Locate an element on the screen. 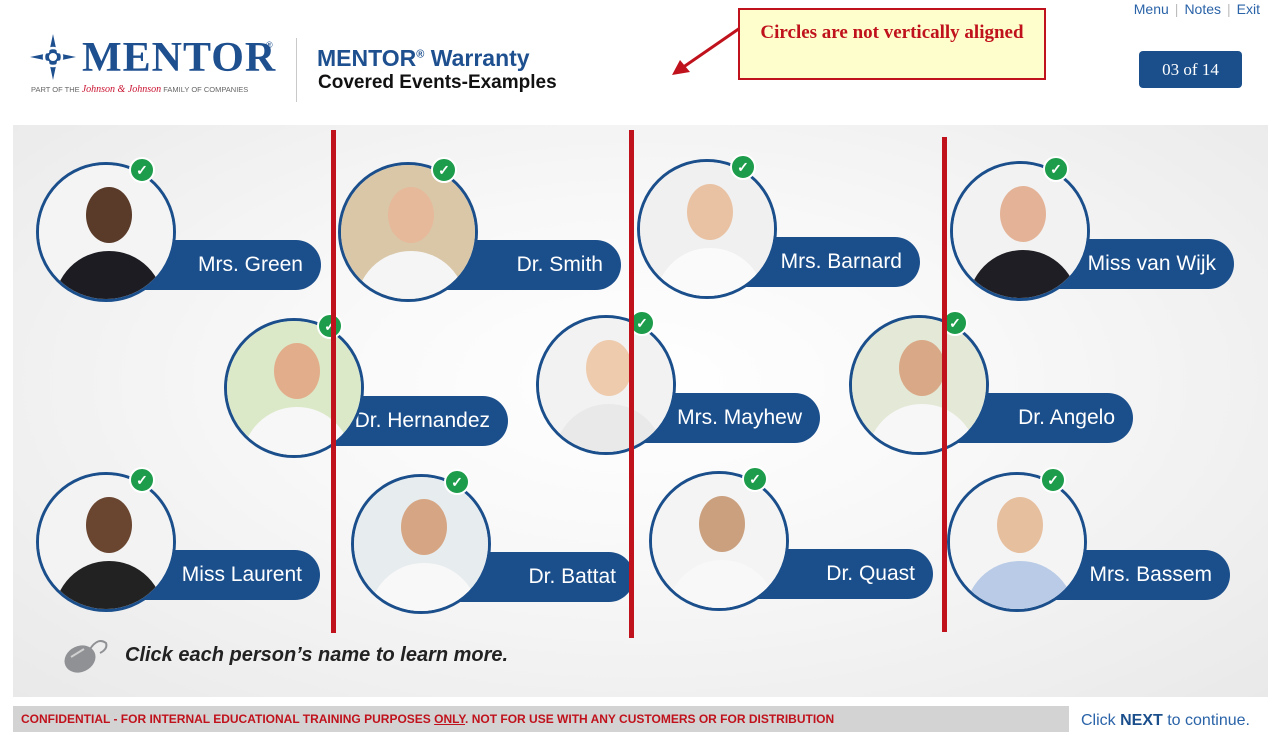 The image size is (1276, 754). annotation-arrow-icon is located at coordinates (706, 50).